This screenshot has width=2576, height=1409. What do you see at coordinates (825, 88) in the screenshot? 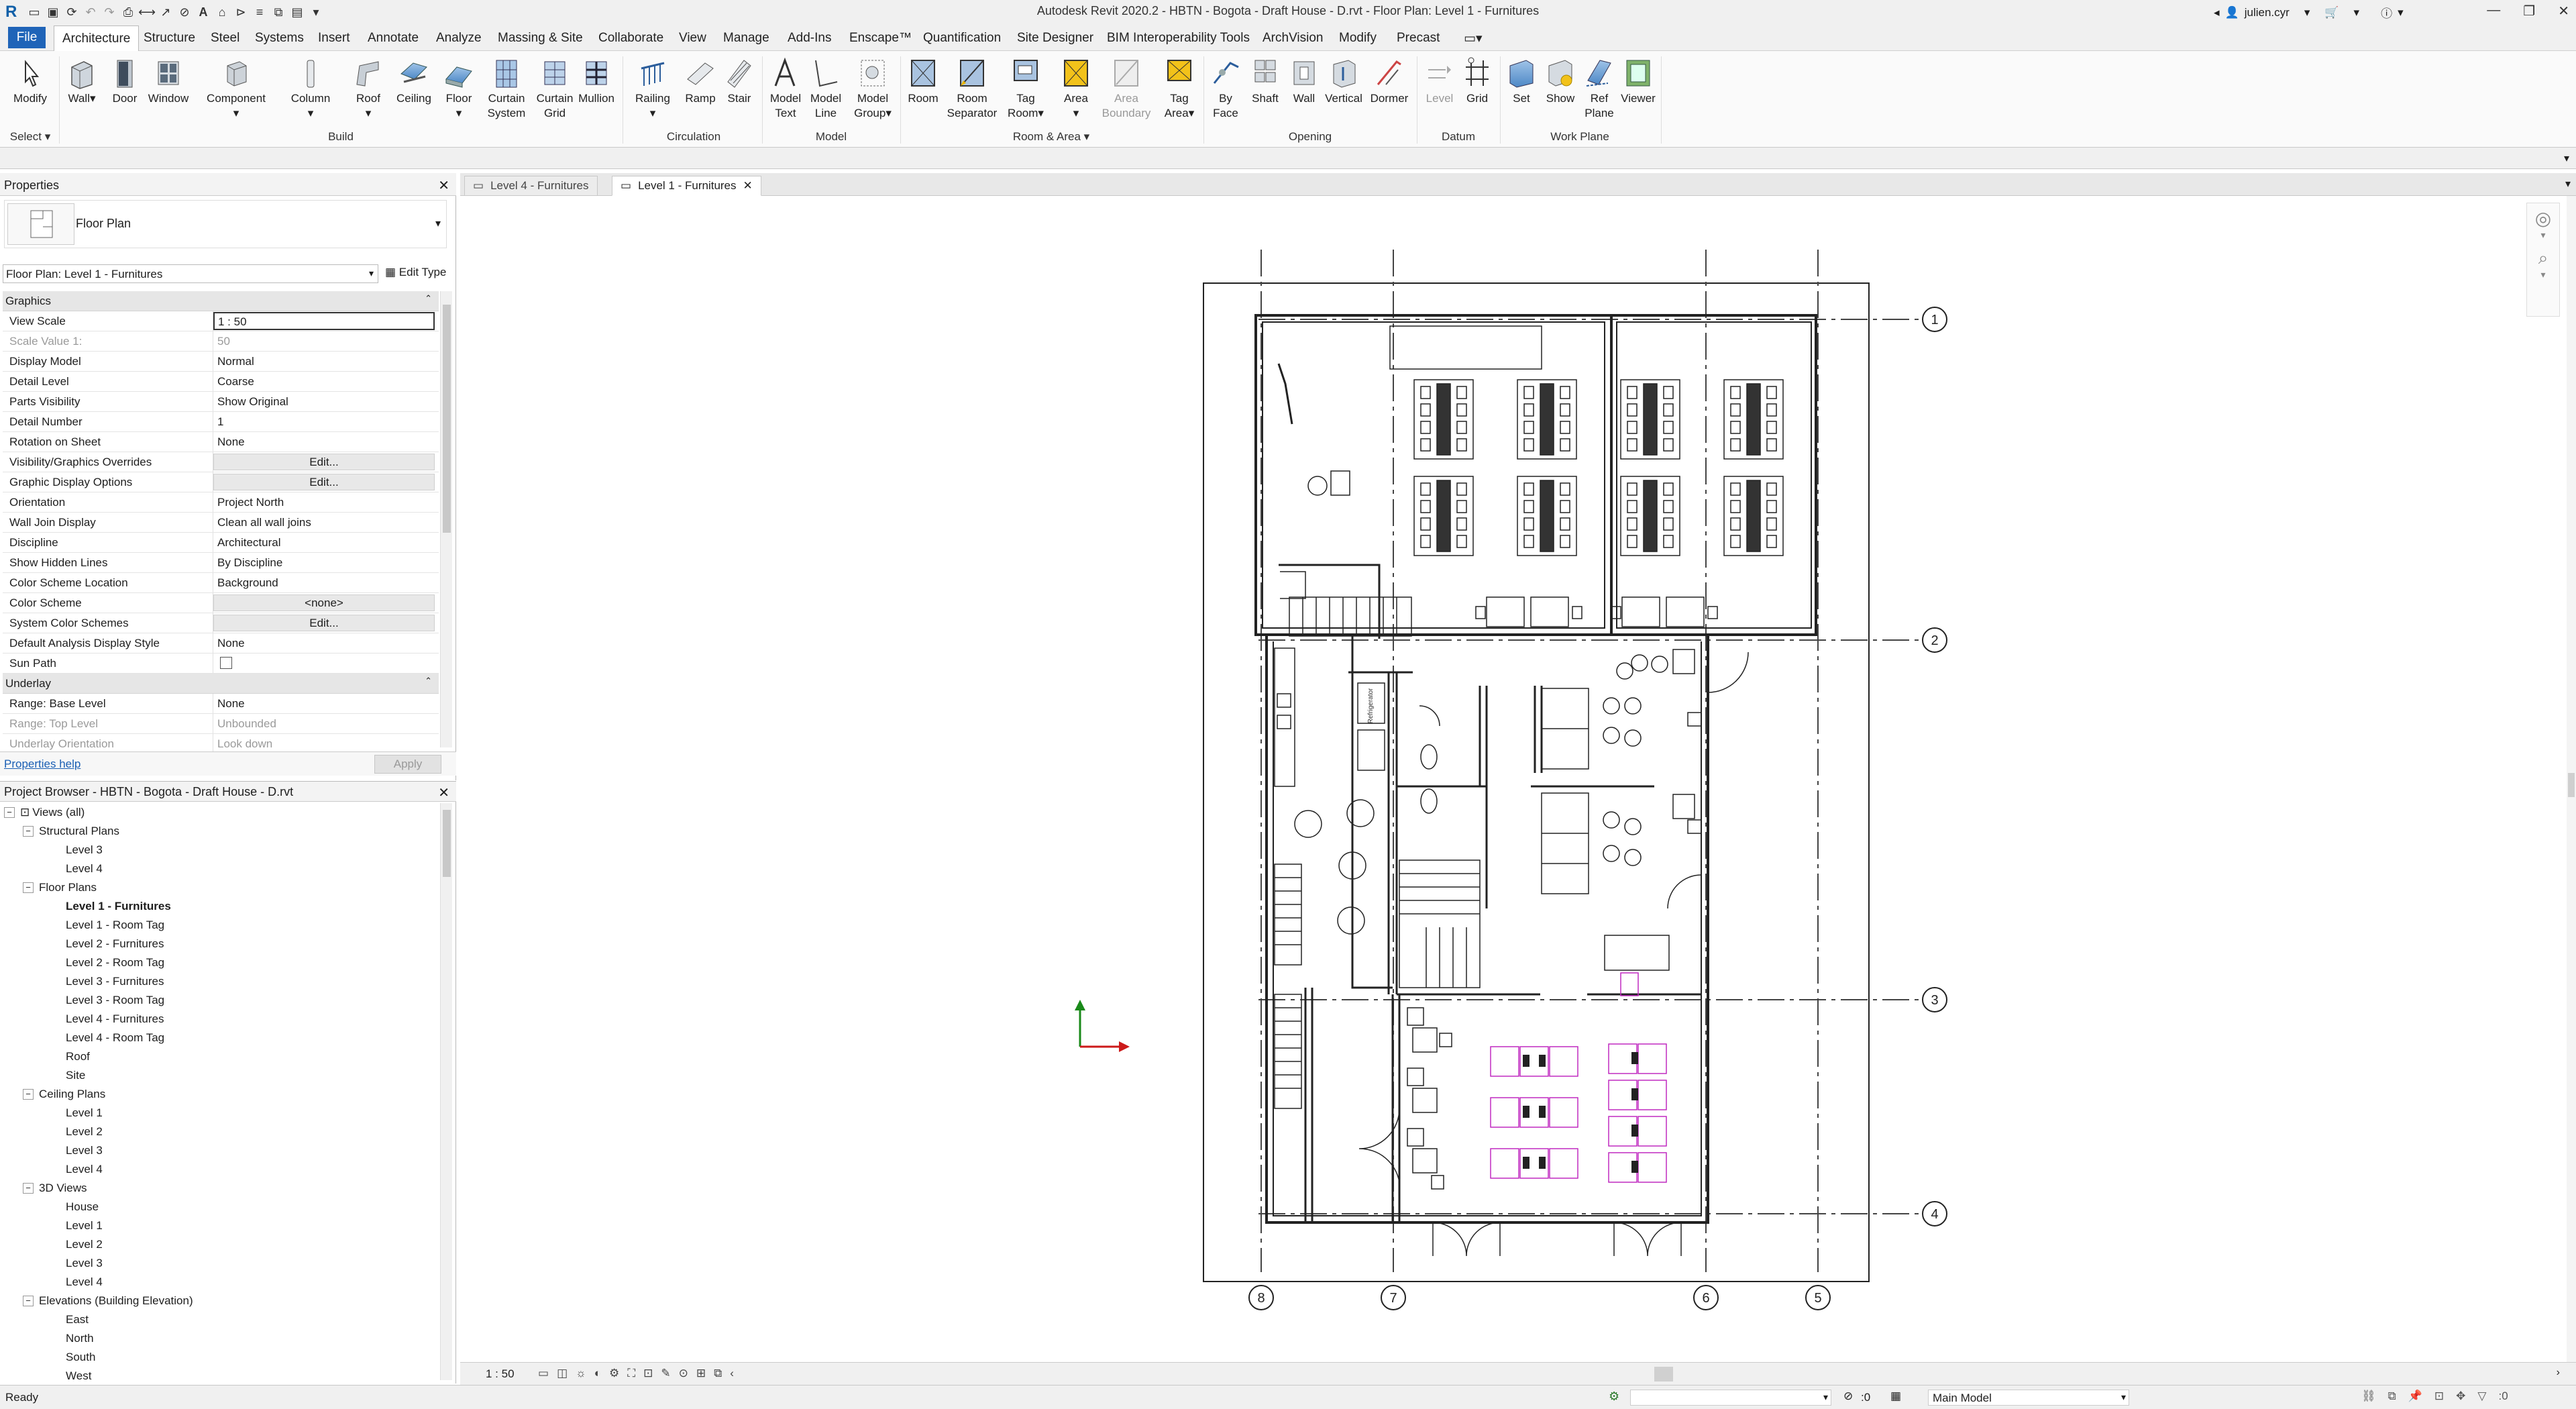
I see `model-line-button: Model Line` at bounding box center [825, 88].